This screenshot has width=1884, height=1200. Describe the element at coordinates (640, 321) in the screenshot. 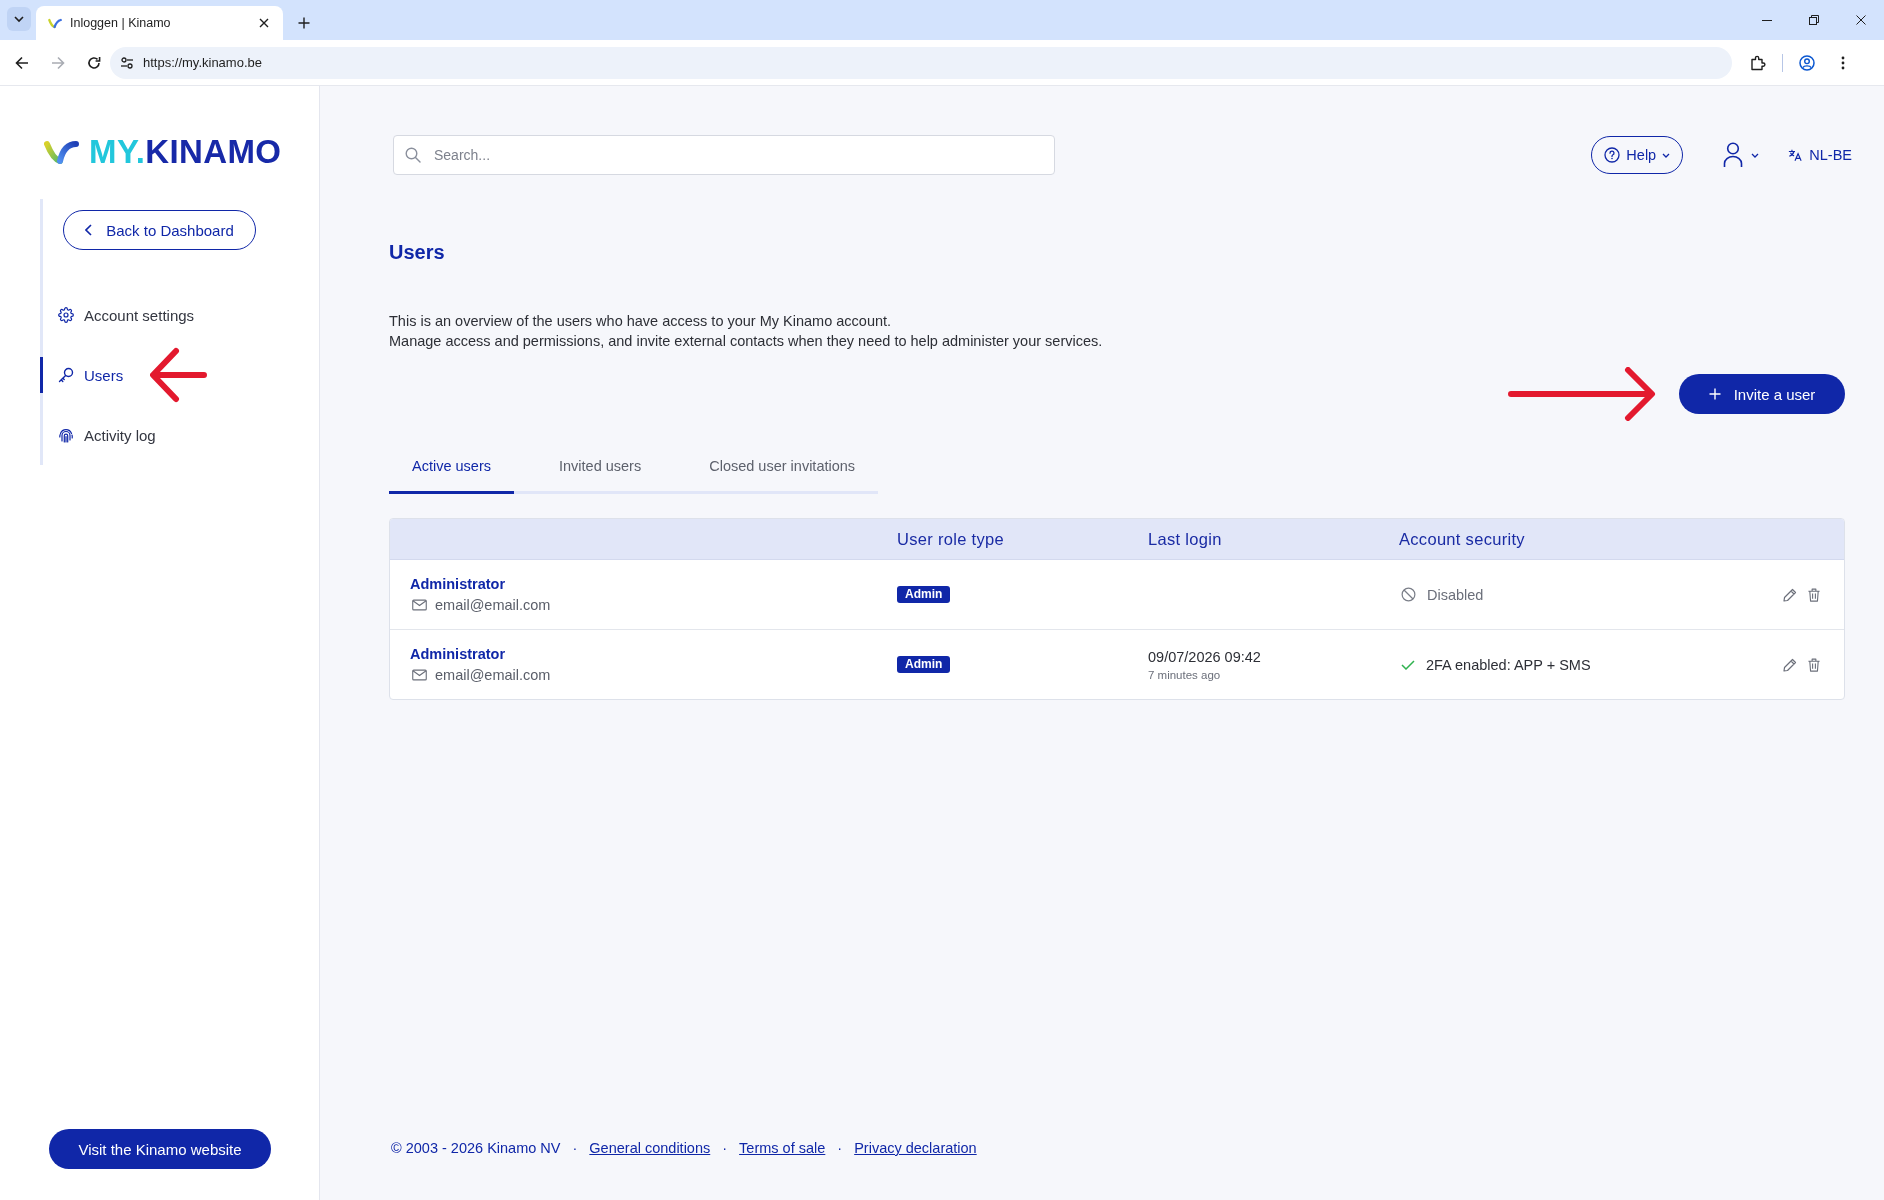

I see `description-text: This is an overview of the users who have access to your My Kinamo account.` at that location.